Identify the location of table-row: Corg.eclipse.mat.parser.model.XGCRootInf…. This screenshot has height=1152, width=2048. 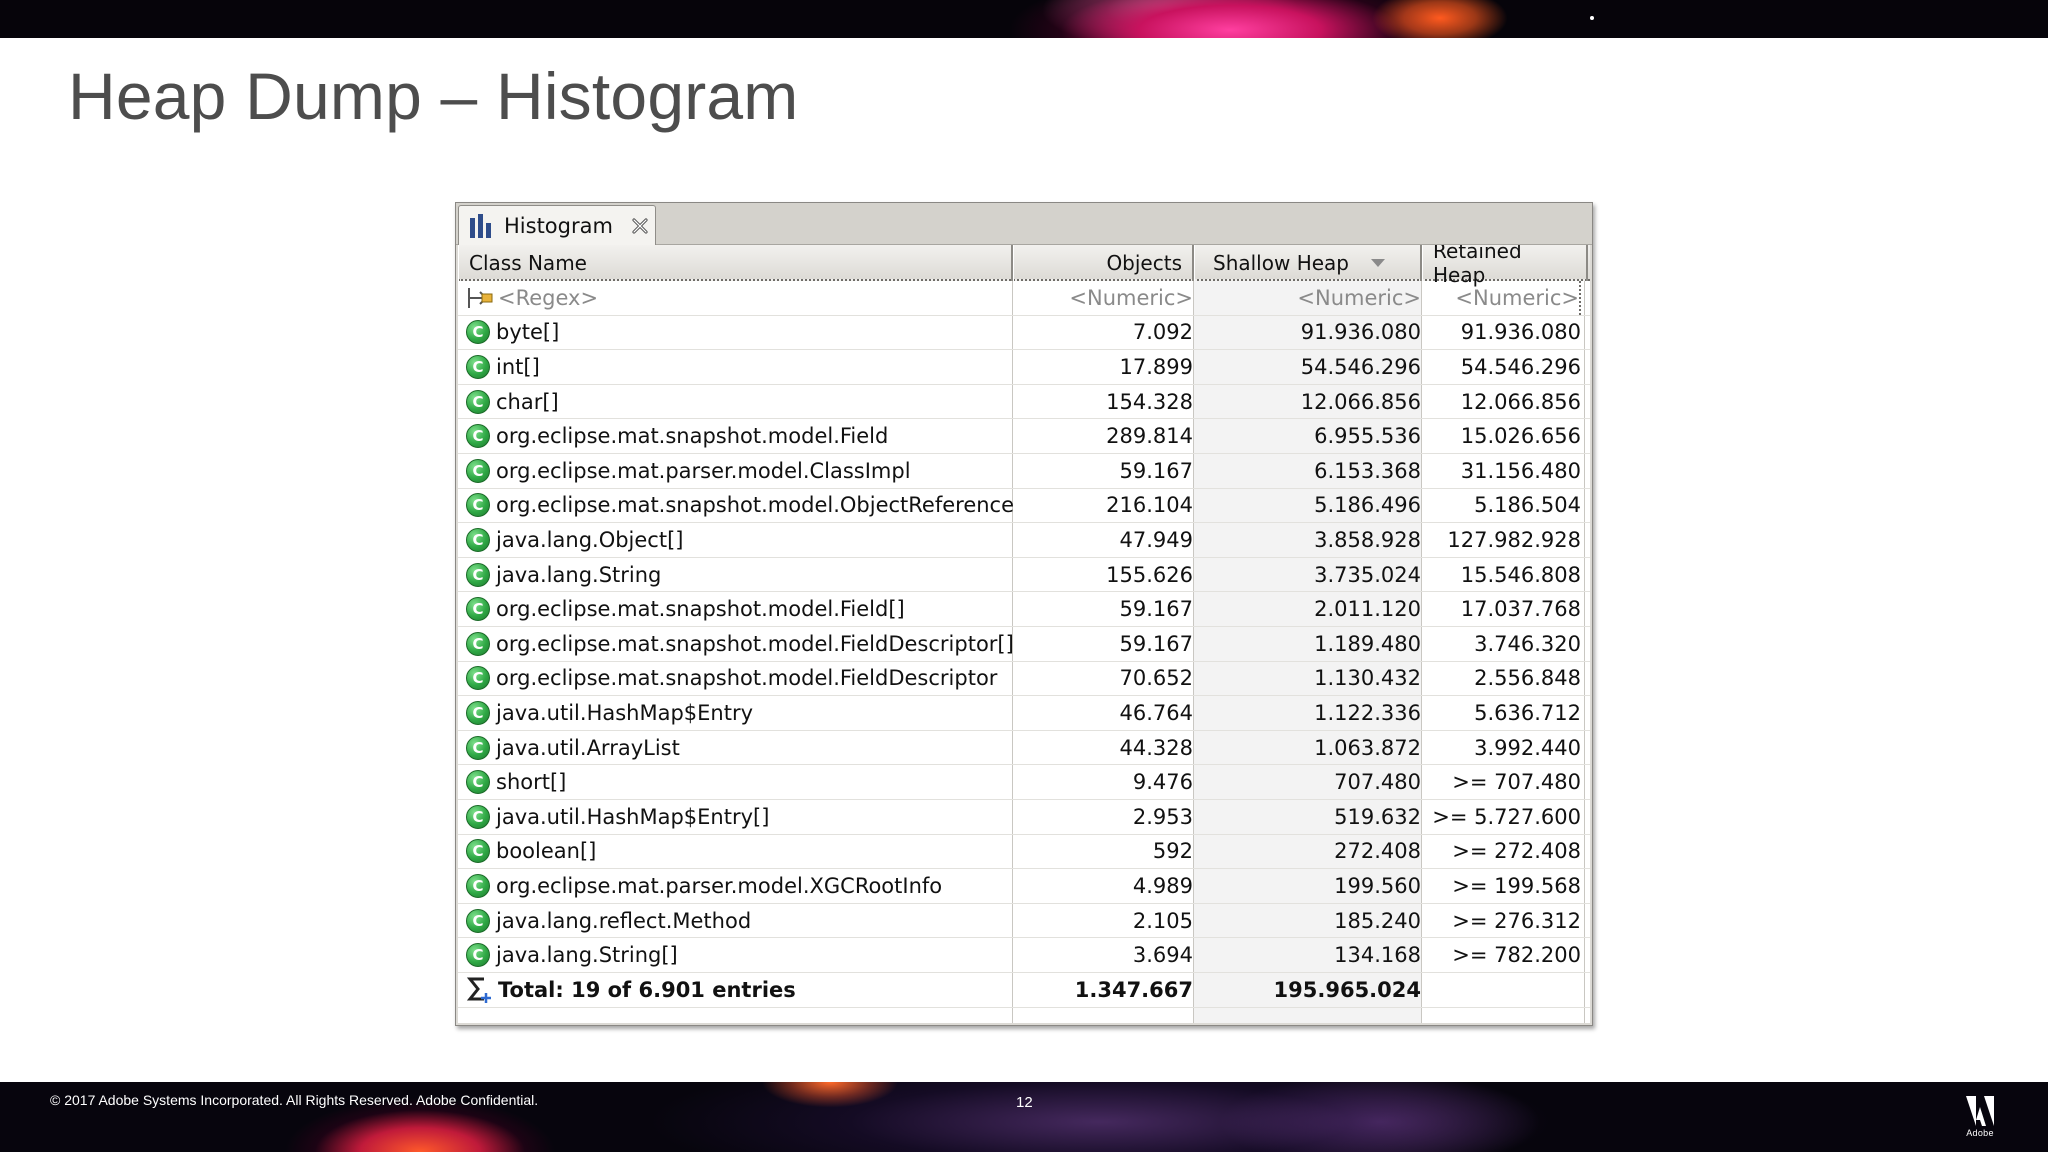
(1024, 886).